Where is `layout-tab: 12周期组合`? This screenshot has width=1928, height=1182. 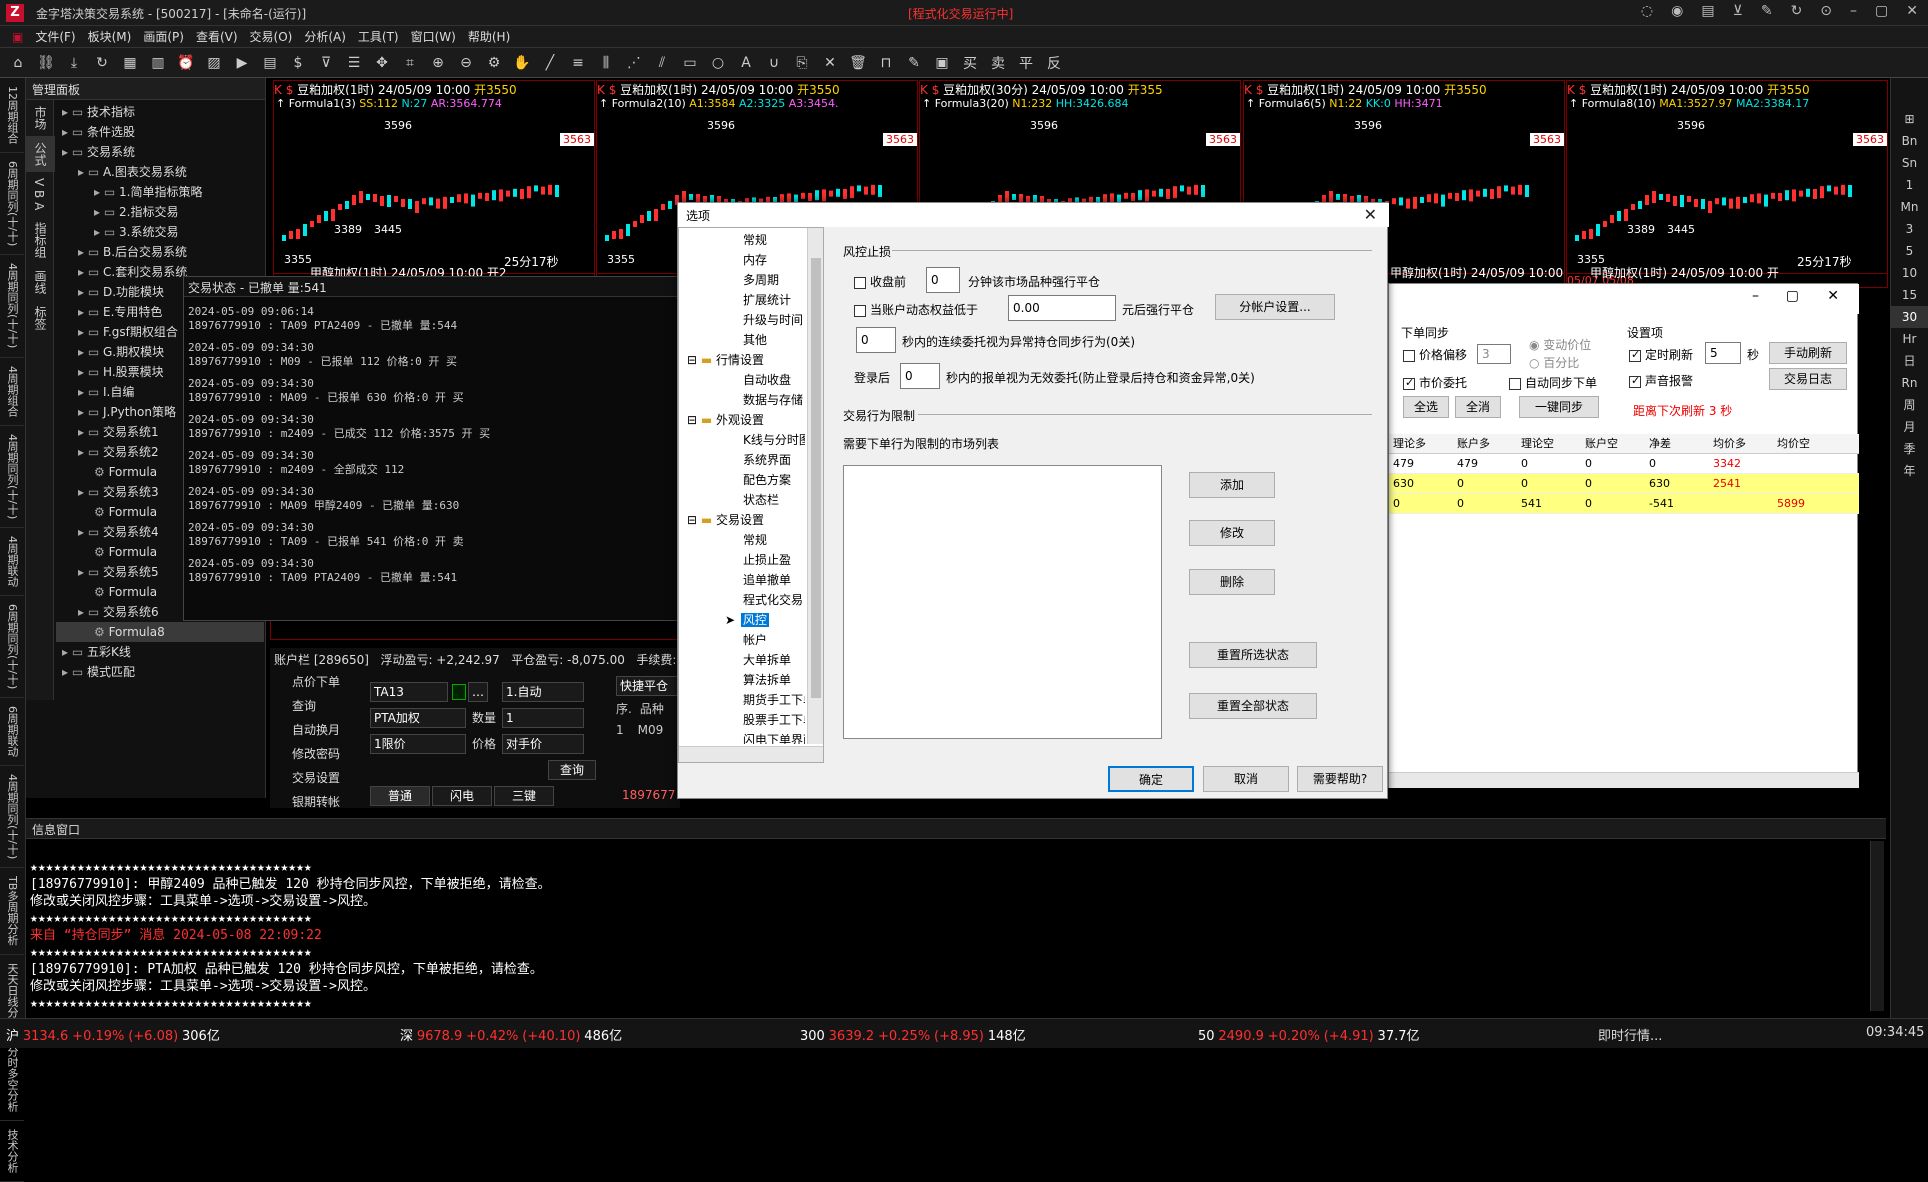
layout-tab: 12周期组合 is located at coordinates (12, 115).